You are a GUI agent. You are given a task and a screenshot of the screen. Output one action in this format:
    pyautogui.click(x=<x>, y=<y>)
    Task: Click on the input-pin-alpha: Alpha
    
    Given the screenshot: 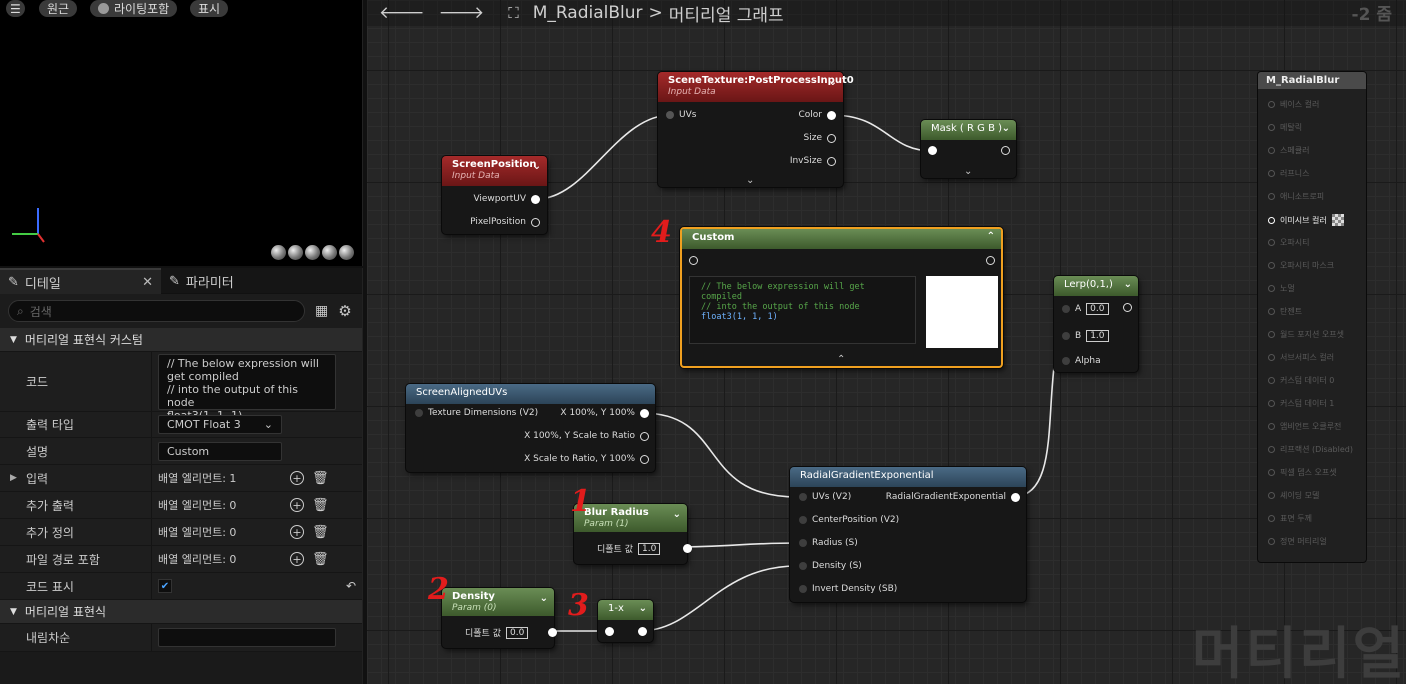 What is the action you would take?
    pyautogui.click(x=1081, y=361)
    